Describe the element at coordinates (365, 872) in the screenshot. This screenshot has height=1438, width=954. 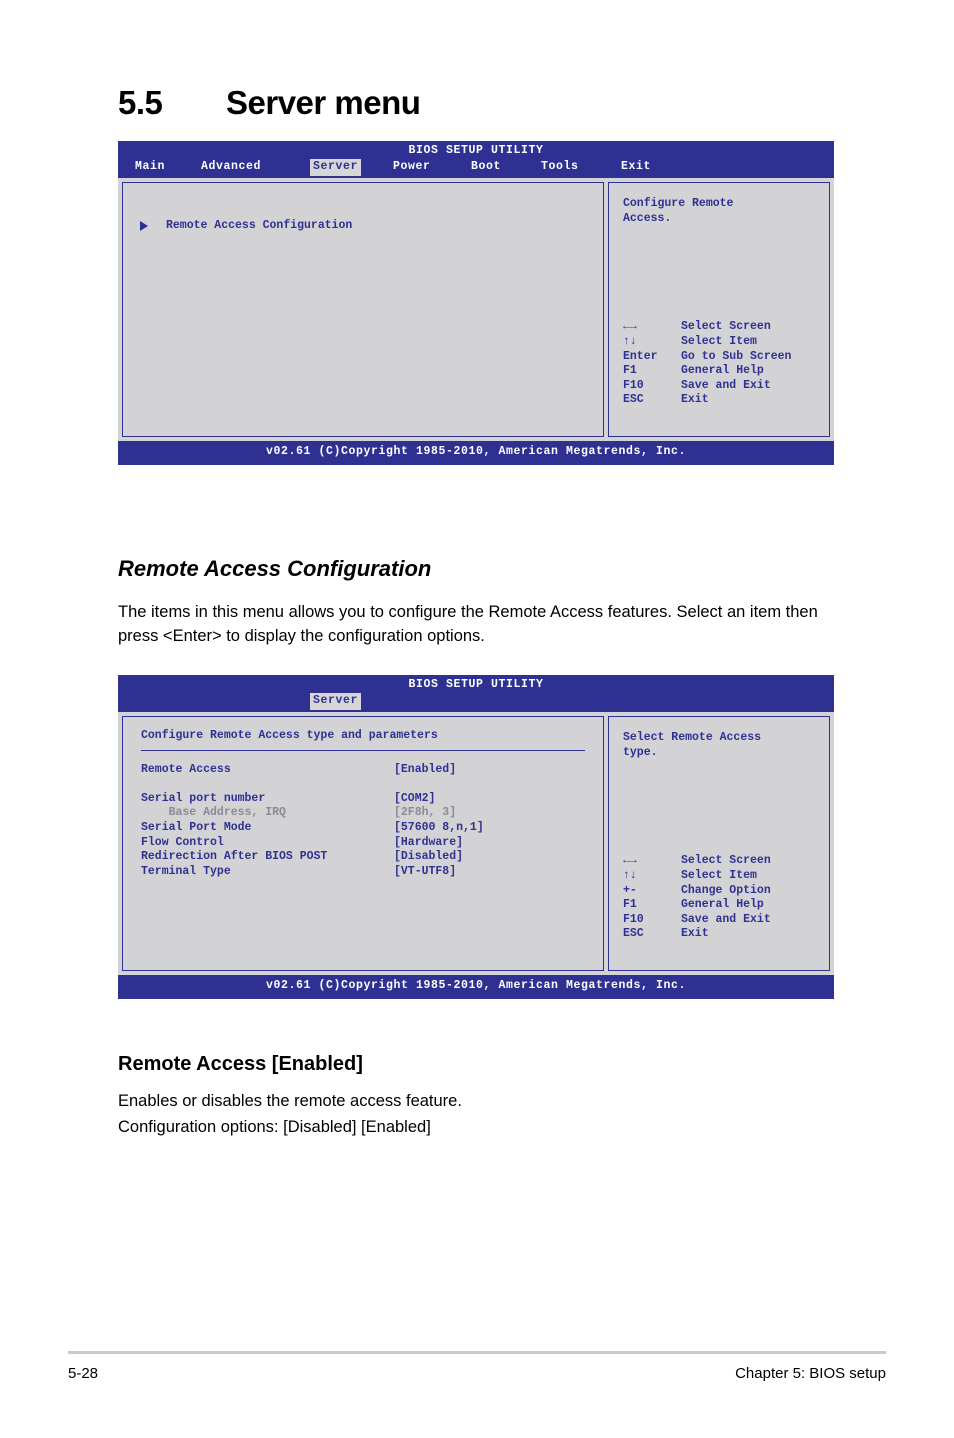
I see `config-row: Terminal Type [VT-UTF8]` at that location.